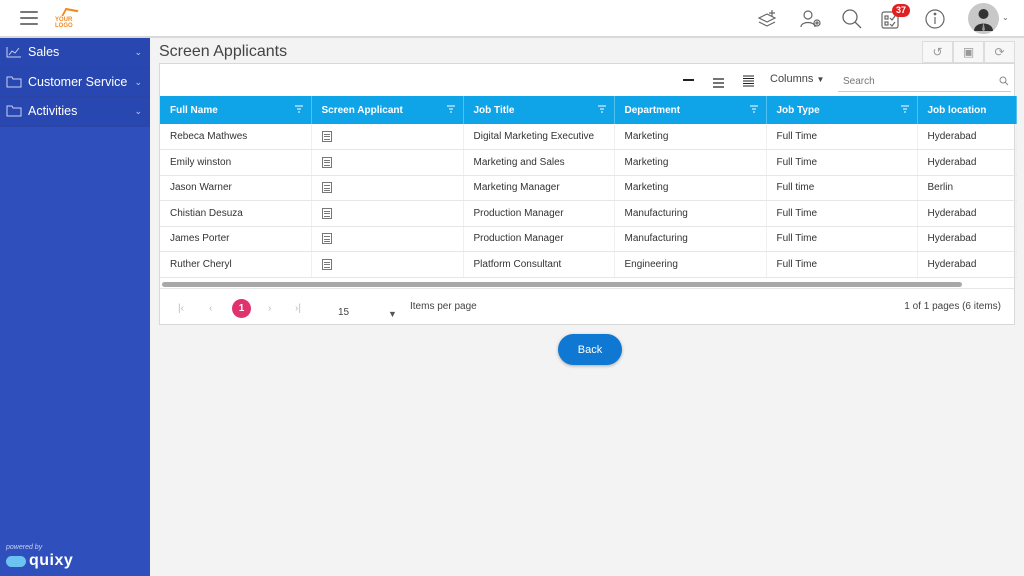 The width and height of the screenshot is (1024, 576). I want to click on sidebar-item-activities: Activities ⌄, so click(75, 112).